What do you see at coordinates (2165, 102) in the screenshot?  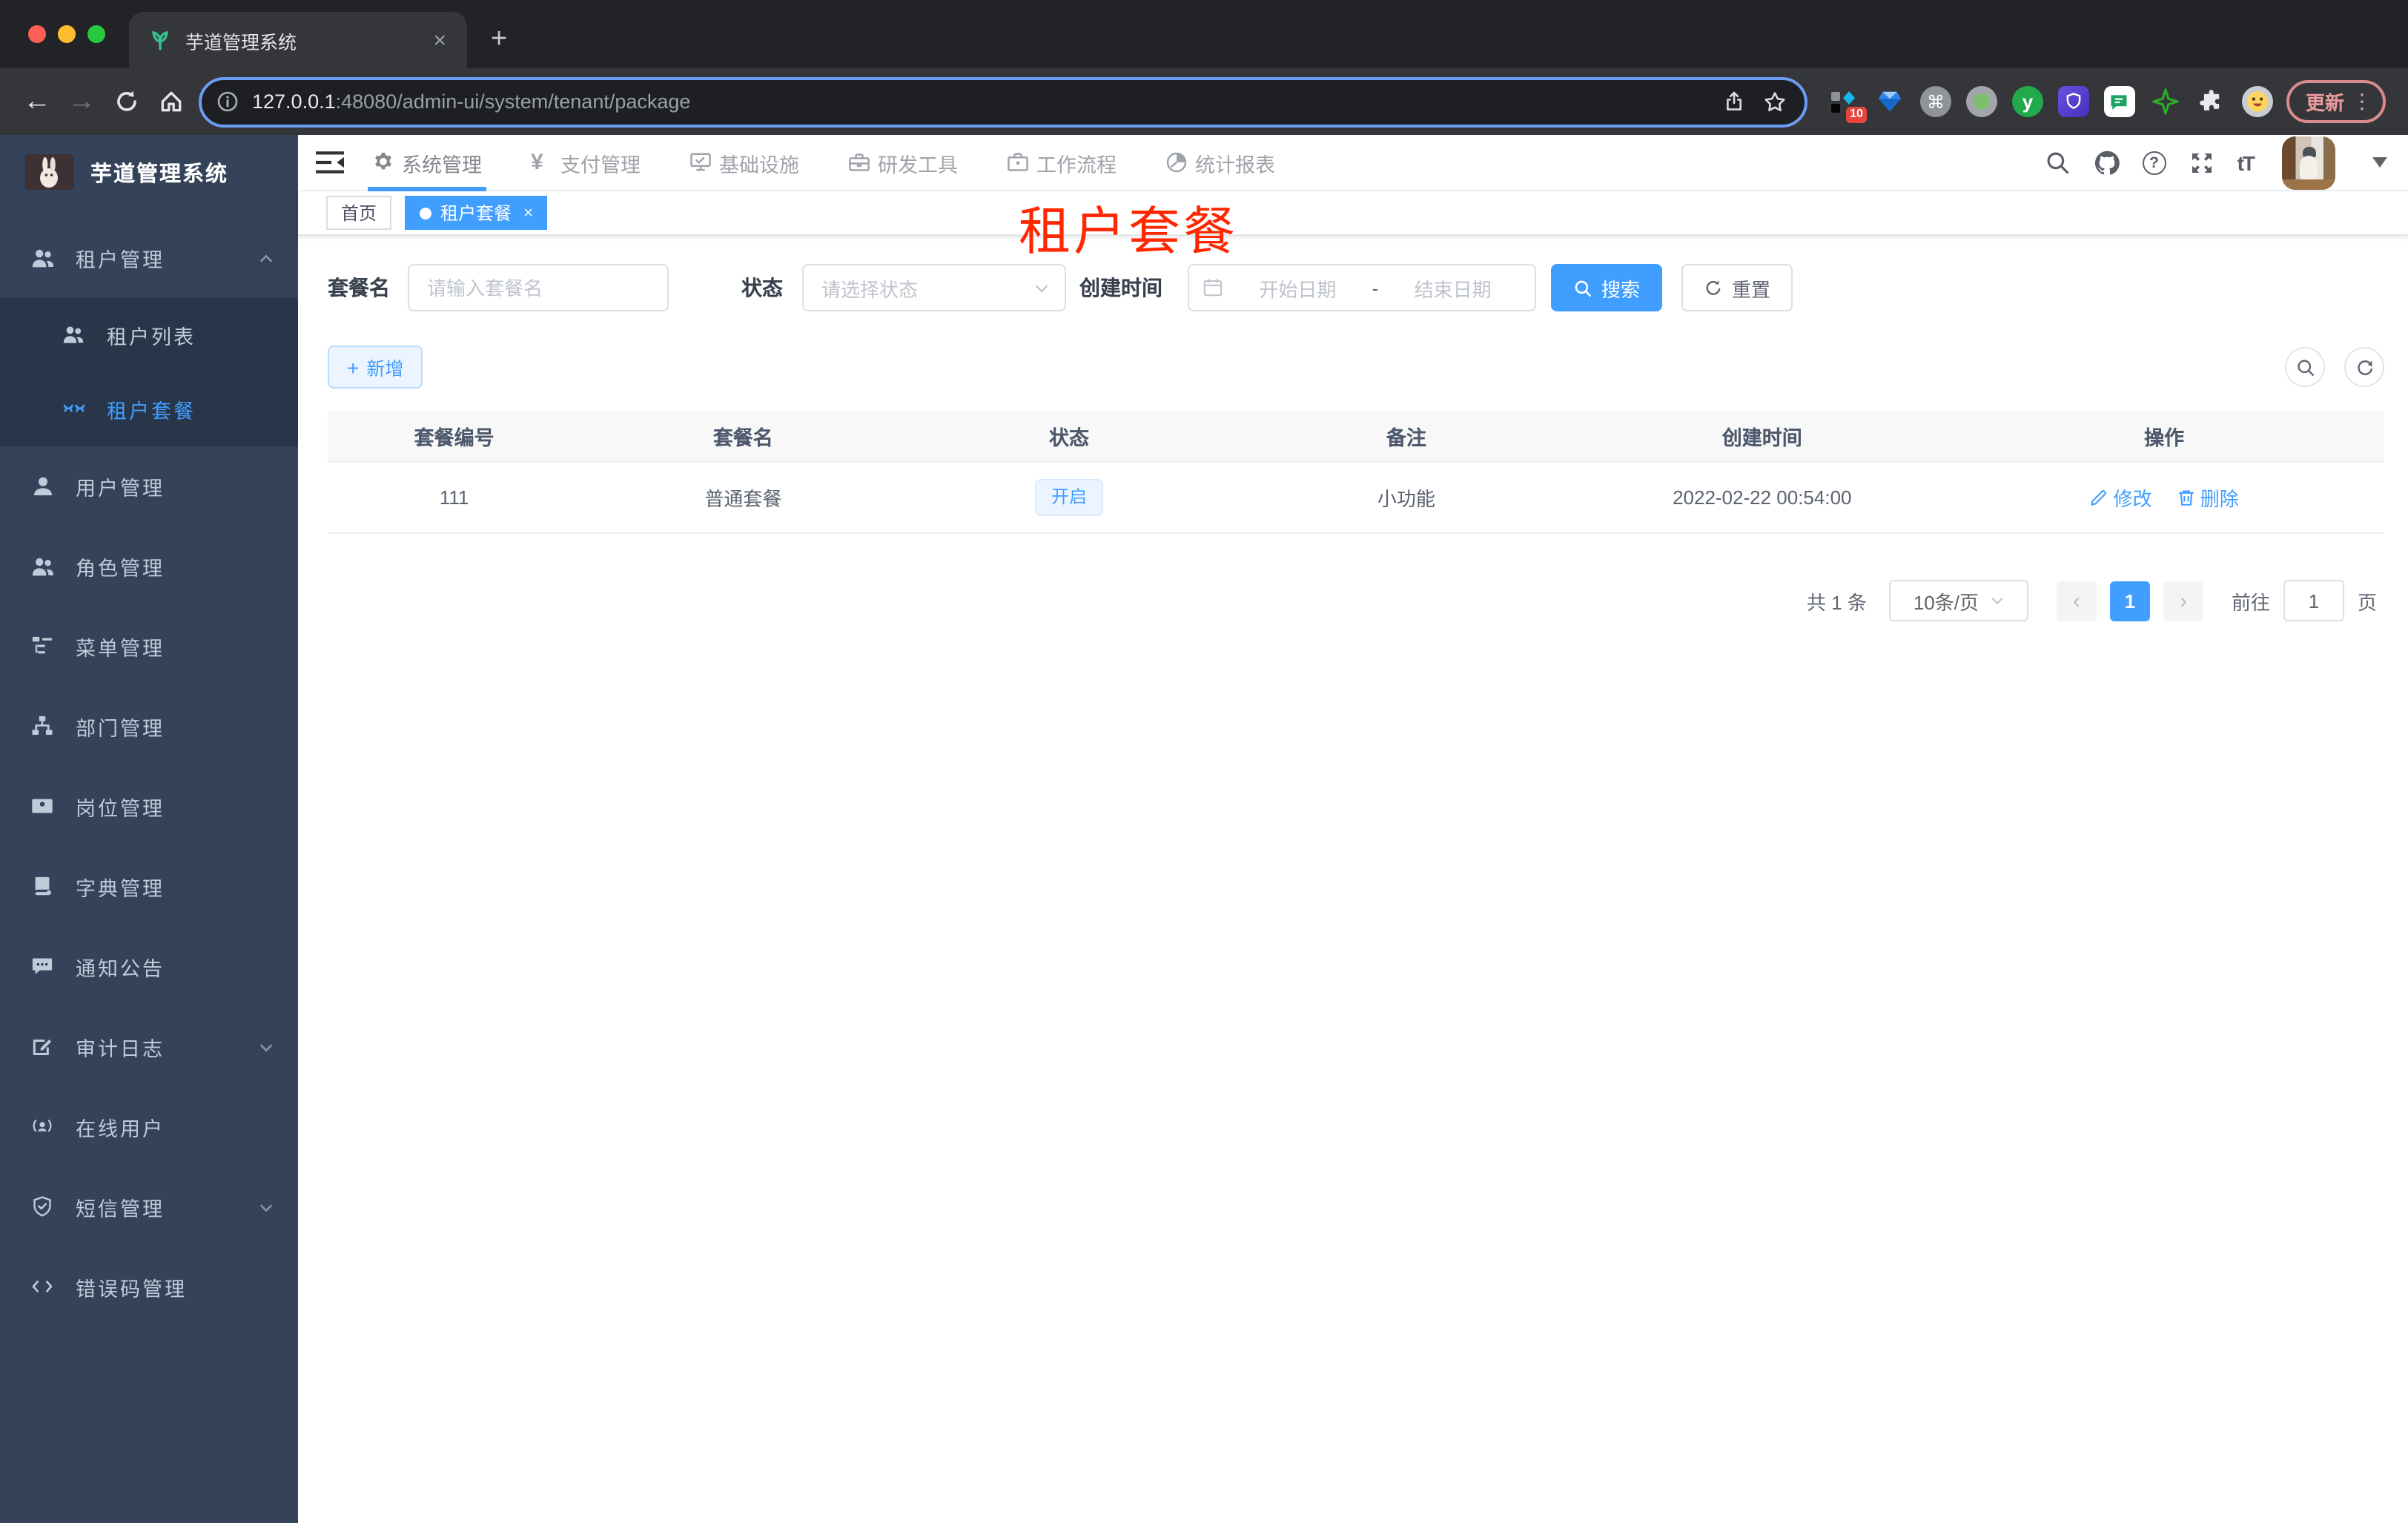 I see `extension-sparkle-icon` at bounding box center [2165, 102].